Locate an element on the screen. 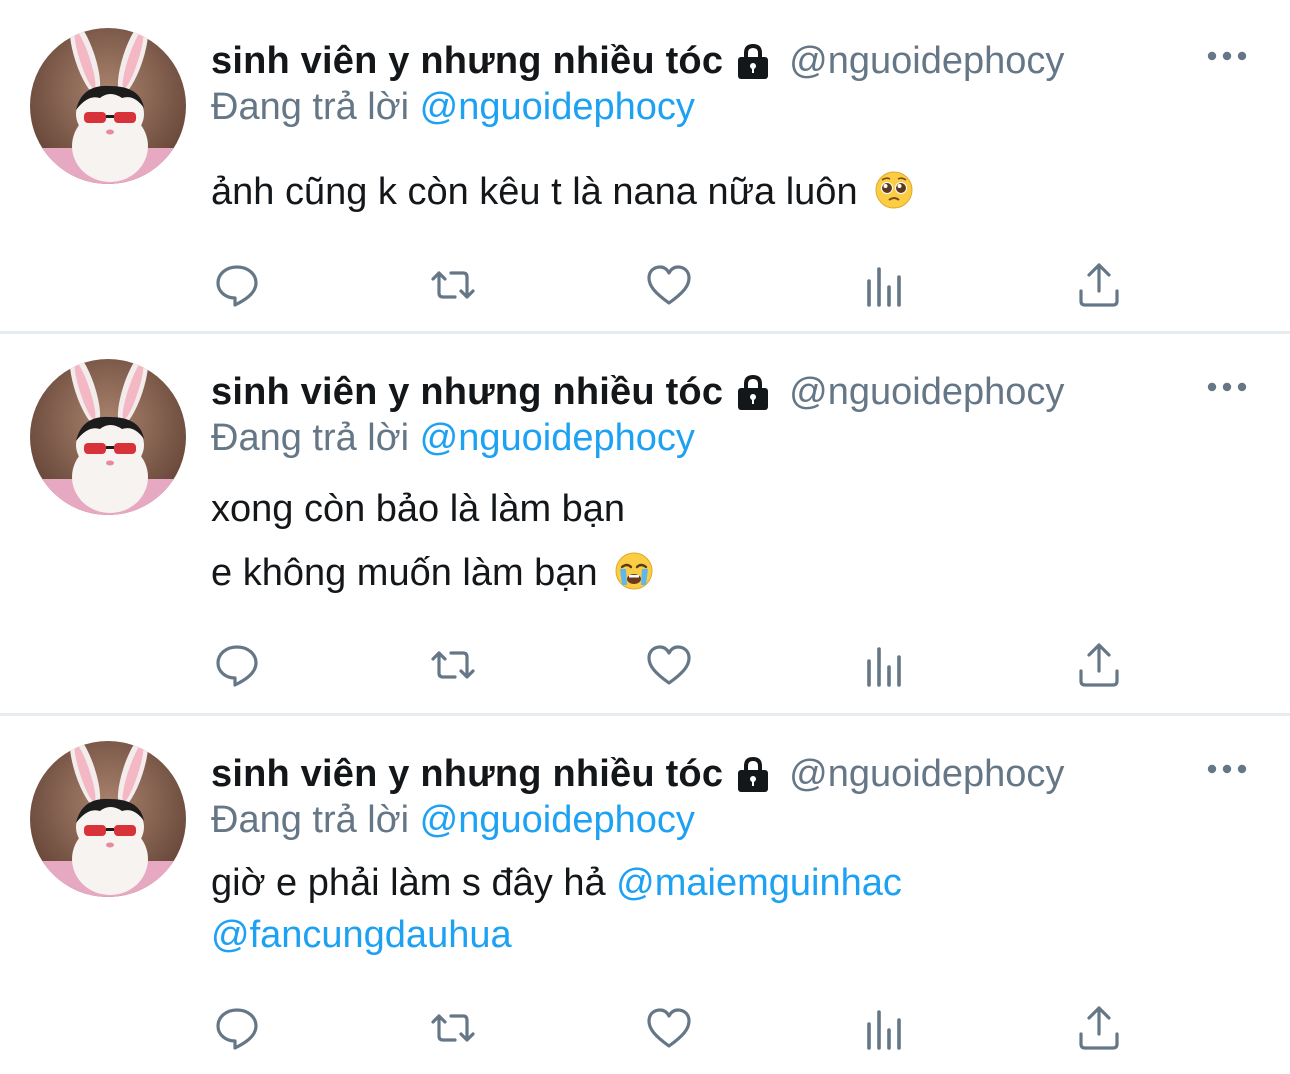 Image resolution: width=1290 pixels, height=1074 pixels. loudly-crying-face-emoji is located at coordinates (634, 571).